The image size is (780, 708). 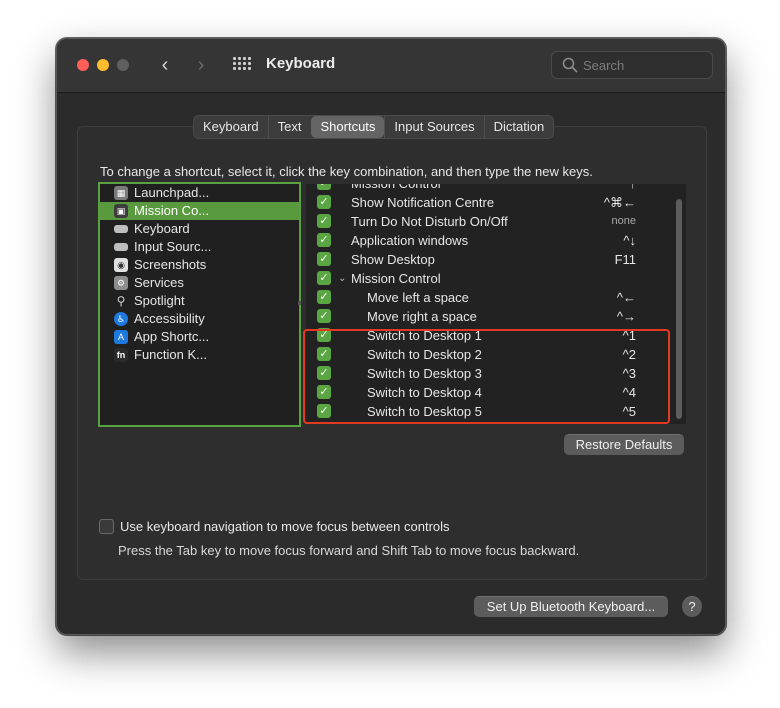 I want to click on shortcut-label: Turn Do Not Disturb On/Off, so click(x=429, y=221).